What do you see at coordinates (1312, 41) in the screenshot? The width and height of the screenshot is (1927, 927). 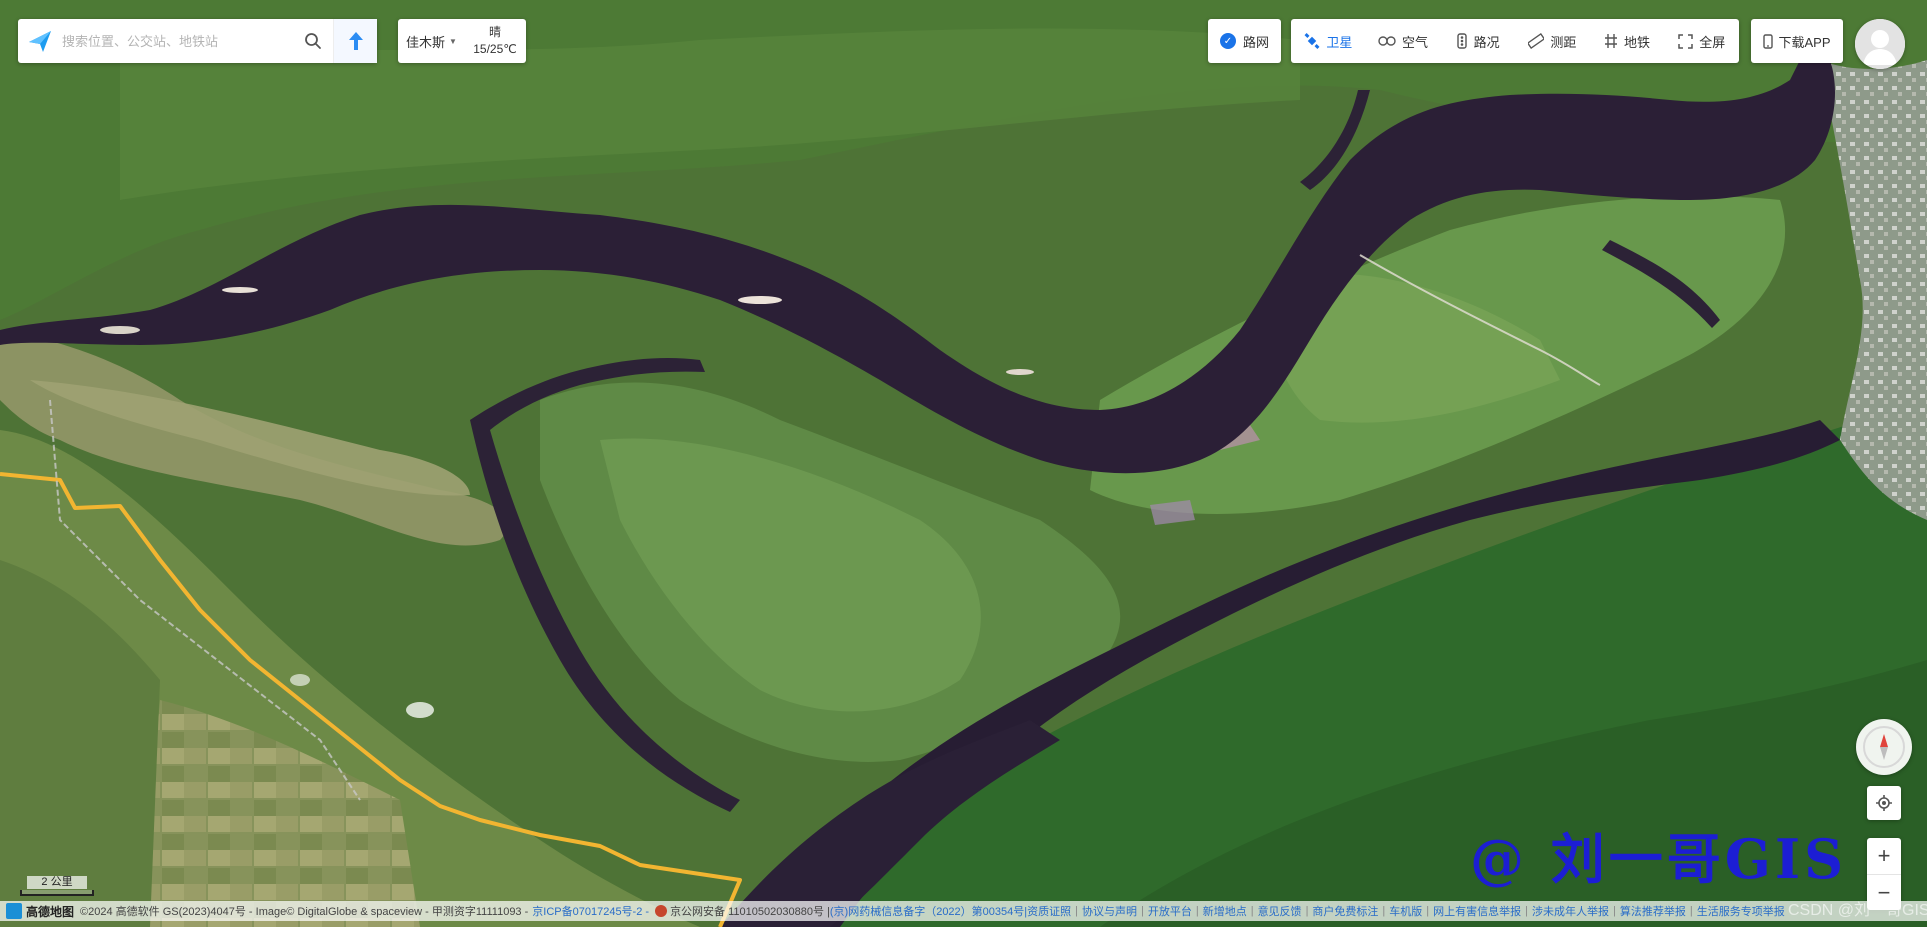 I see `satellite-icon` at bounding box center [1312, 41].